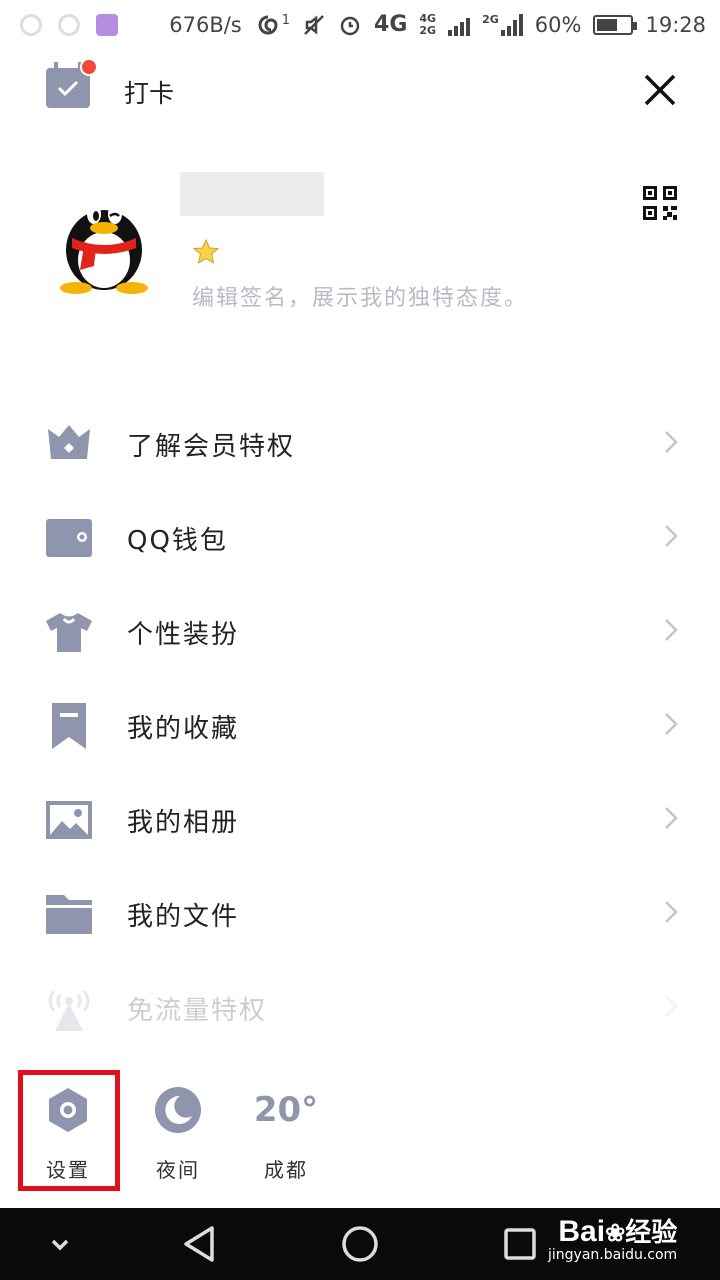 The image size is (720, 1280). Describe the element at coordinates (69, 1010) in the screenshot. I see `signal-tower-icon` at that location.